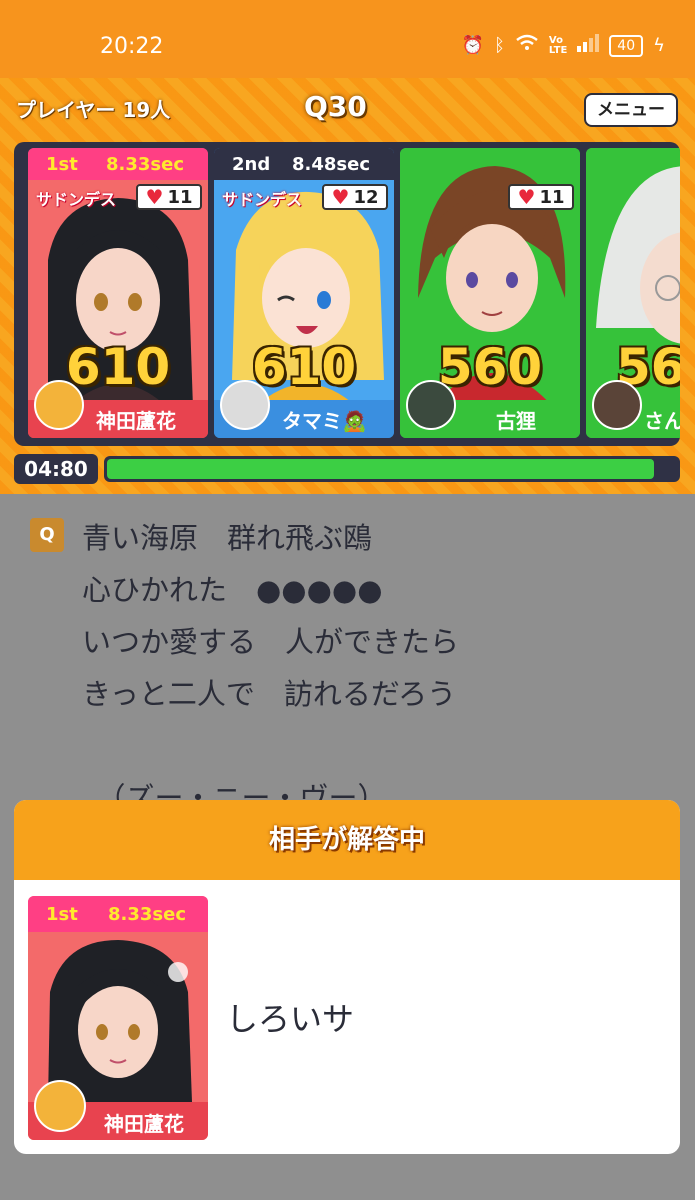  Describe the element at coordinates (47, 535) in the screenshot. I see `question-badge: Q` at that location.